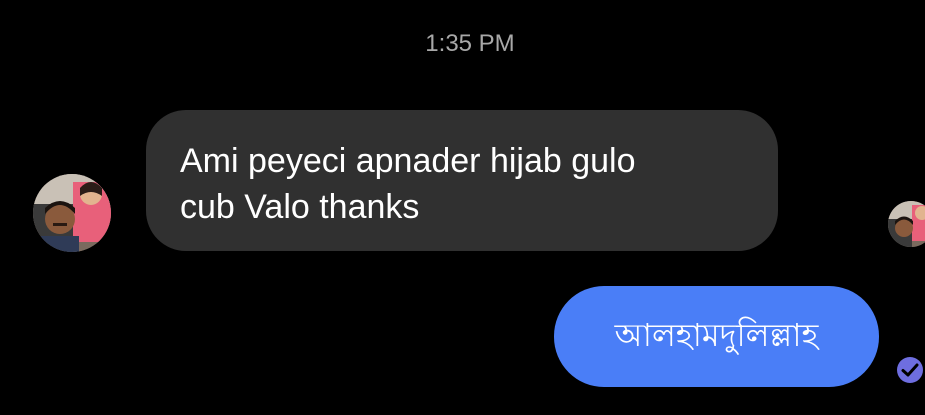 Image resolution: width=925 pixels, height=415 pixels. What do you see at coordinates (910, 370) in the screenshot?
I see `check-circle-icon` at bounding box center [910, 370].